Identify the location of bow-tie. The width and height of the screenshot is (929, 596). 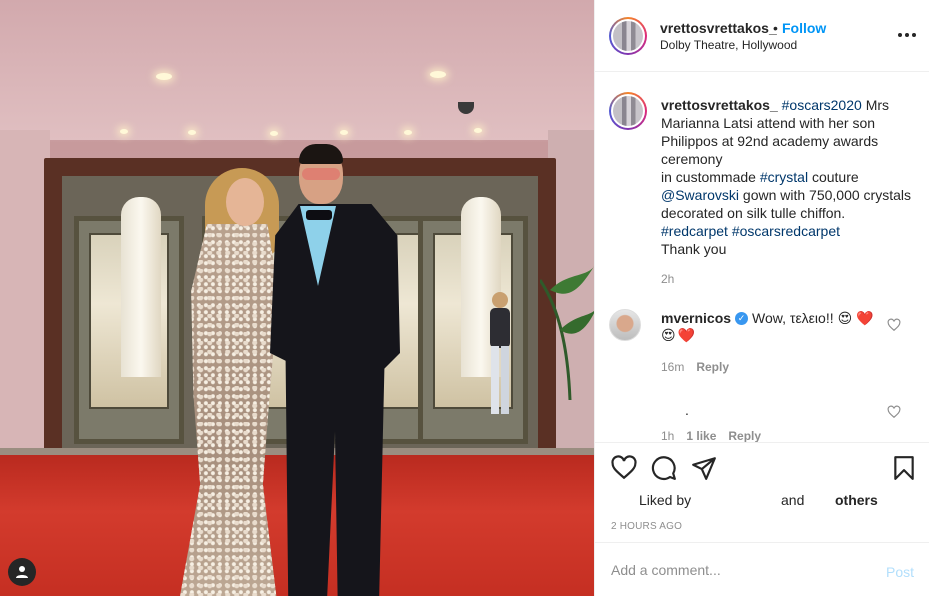
(319, 215).